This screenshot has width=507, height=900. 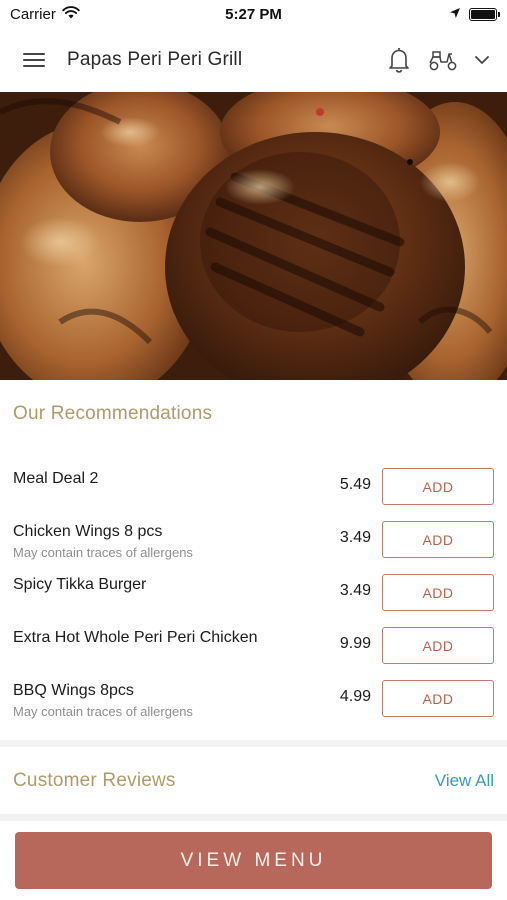 I want to click on menu-icon, so click(x=34, y=60).